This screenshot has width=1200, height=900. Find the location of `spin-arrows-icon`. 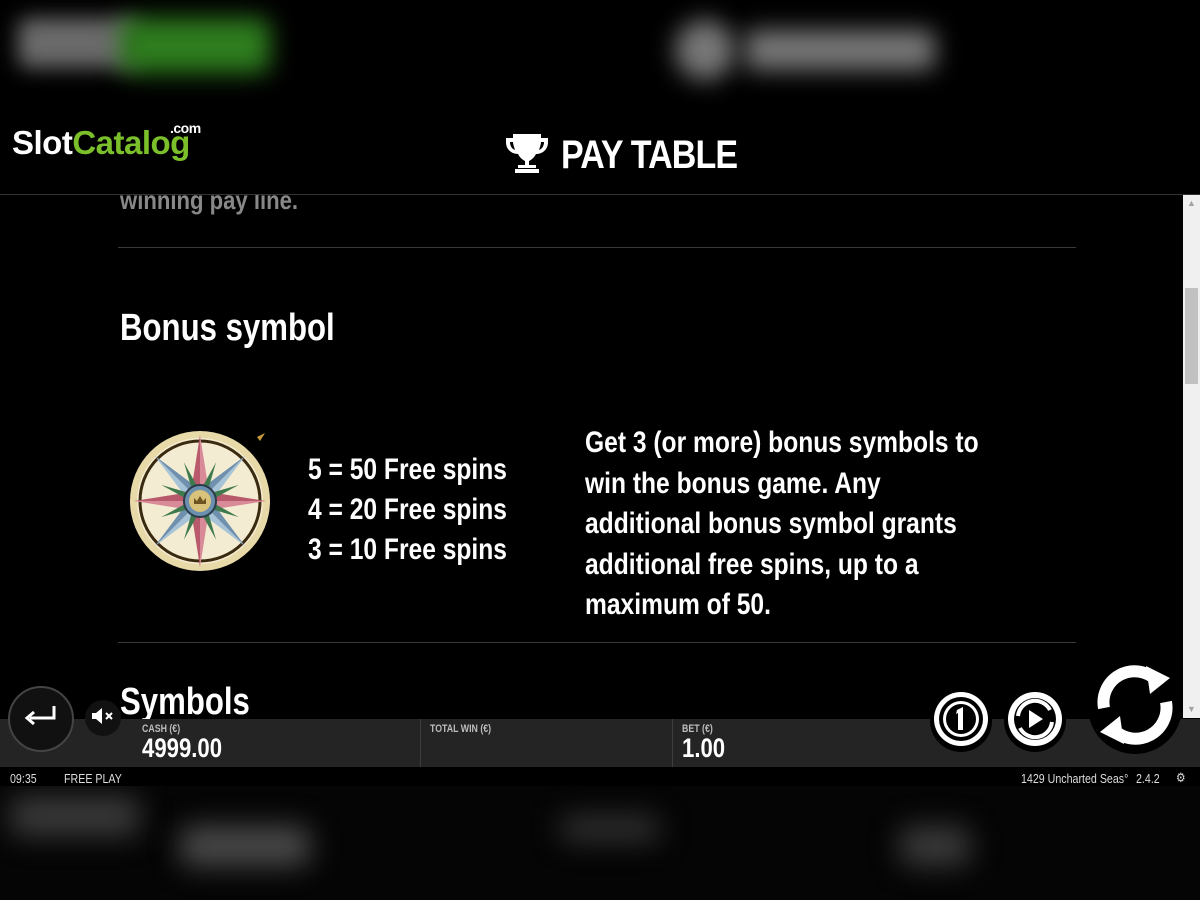

spin-arrows-icon is located at coordinates (1135, 707).